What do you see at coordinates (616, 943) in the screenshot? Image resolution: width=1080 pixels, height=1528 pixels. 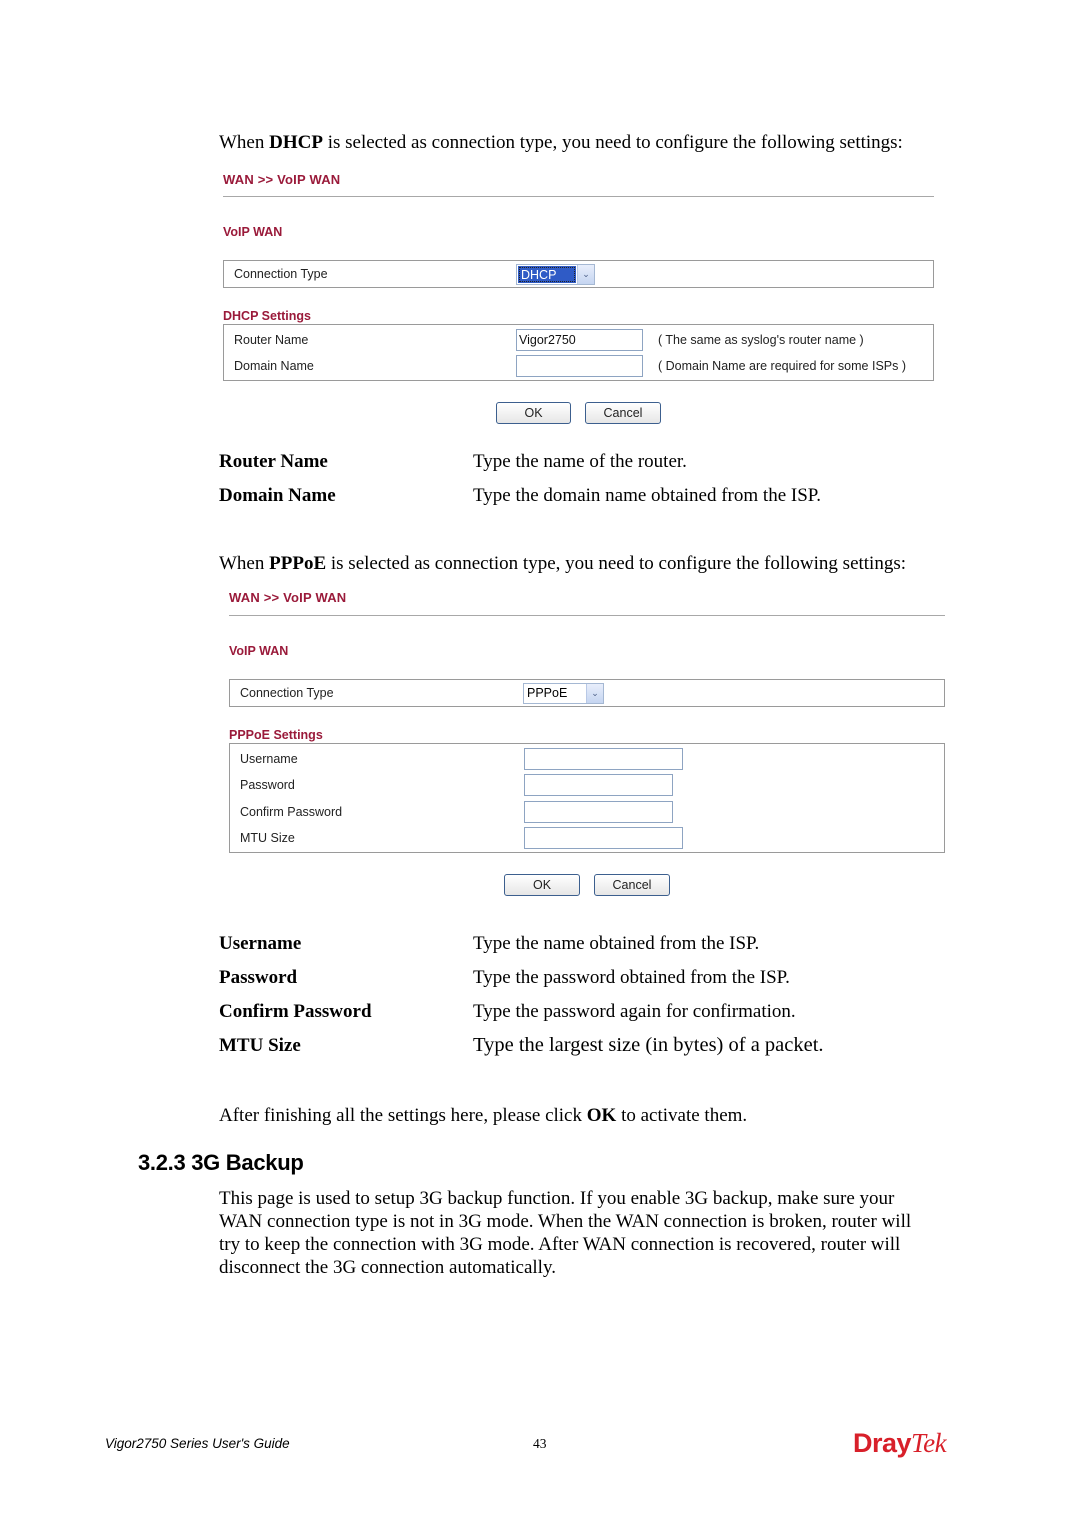 I see `desc-username: Type the name obtained from the ISP.` at bounding box center [616, 943].